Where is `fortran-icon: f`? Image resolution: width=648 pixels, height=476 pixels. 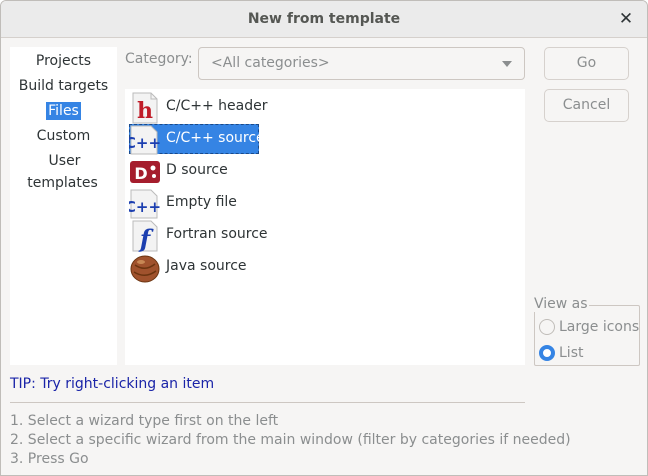
fortran-icon: f is located at coordinates (145, 236).